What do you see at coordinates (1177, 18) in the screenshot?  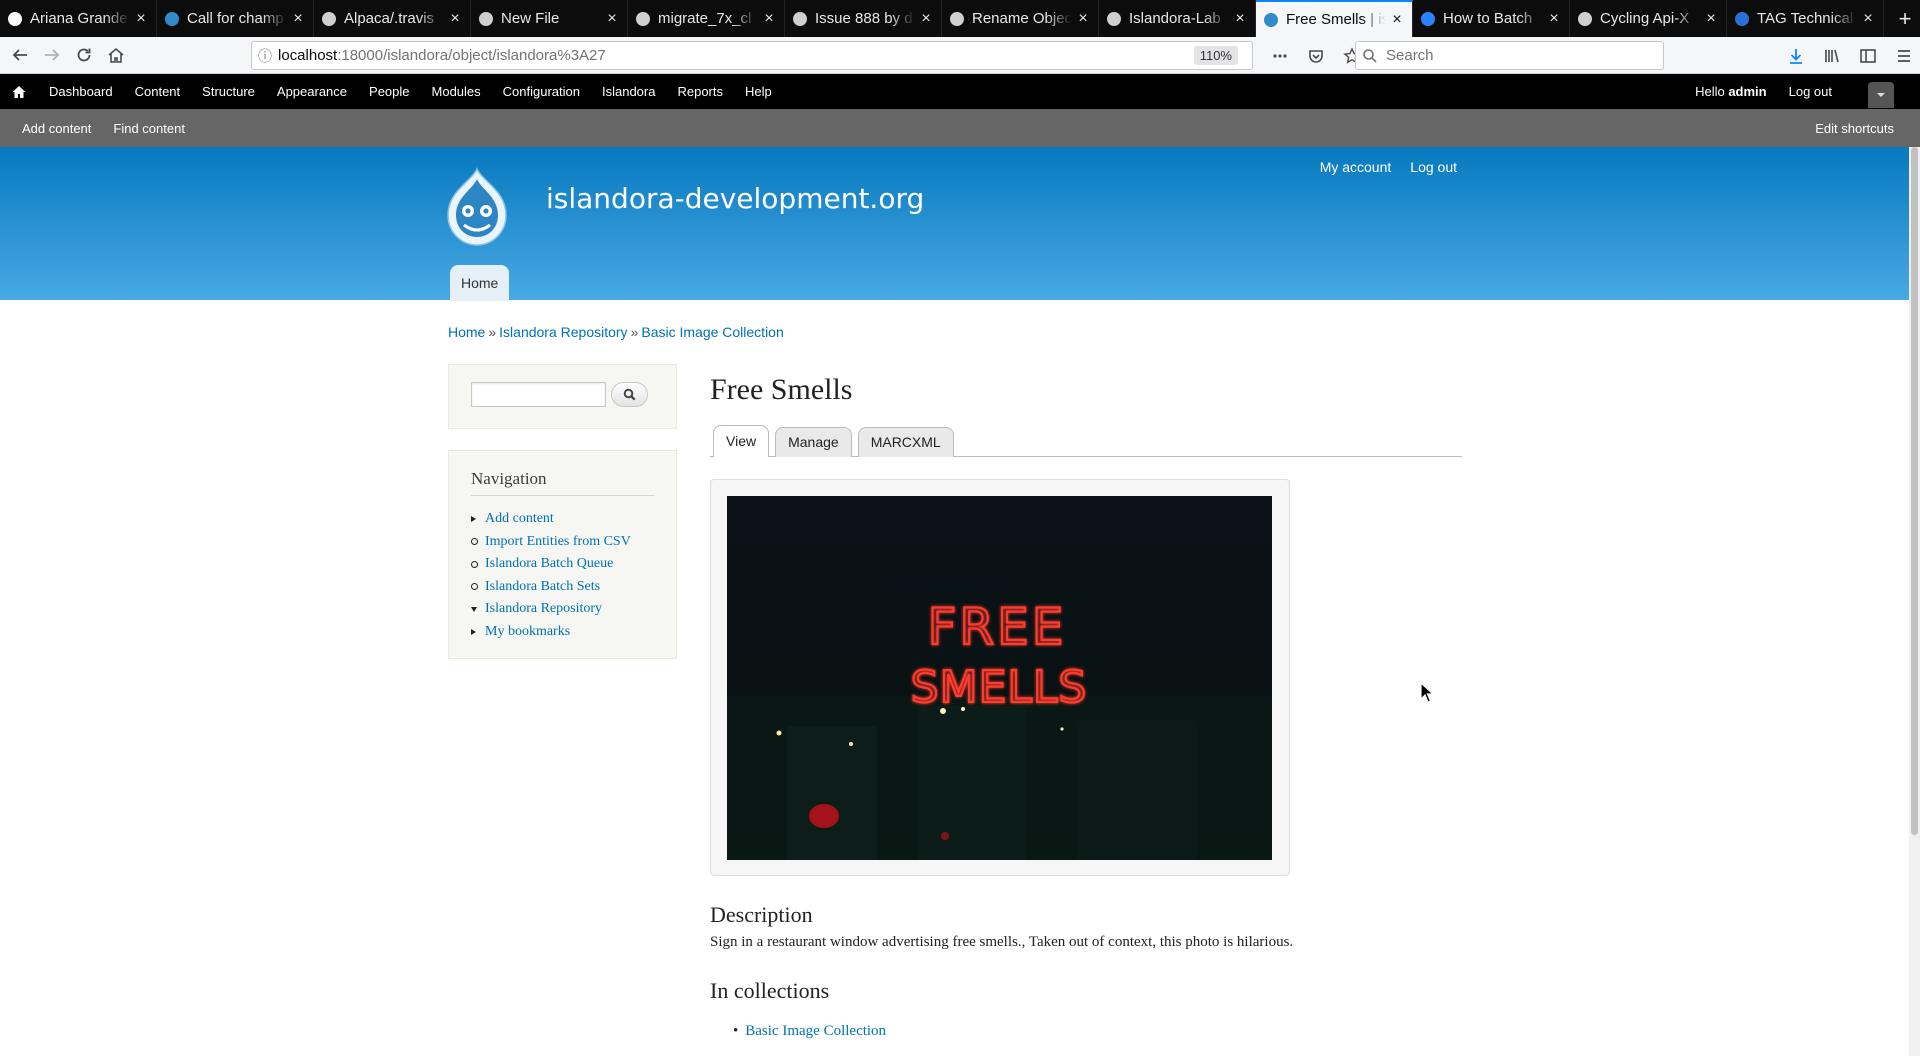 I see `browser-tab: Islandora-Lab ×` at bounding box center [1177, 18].